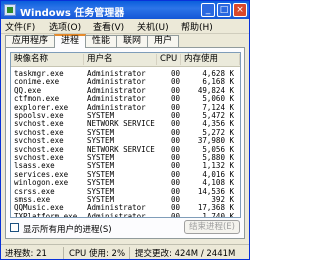 The width and height of the screenshot is (320, 260). I want to click on tab-strip: 应用程序 进程 性能 联网 用户, so click(125, 41).